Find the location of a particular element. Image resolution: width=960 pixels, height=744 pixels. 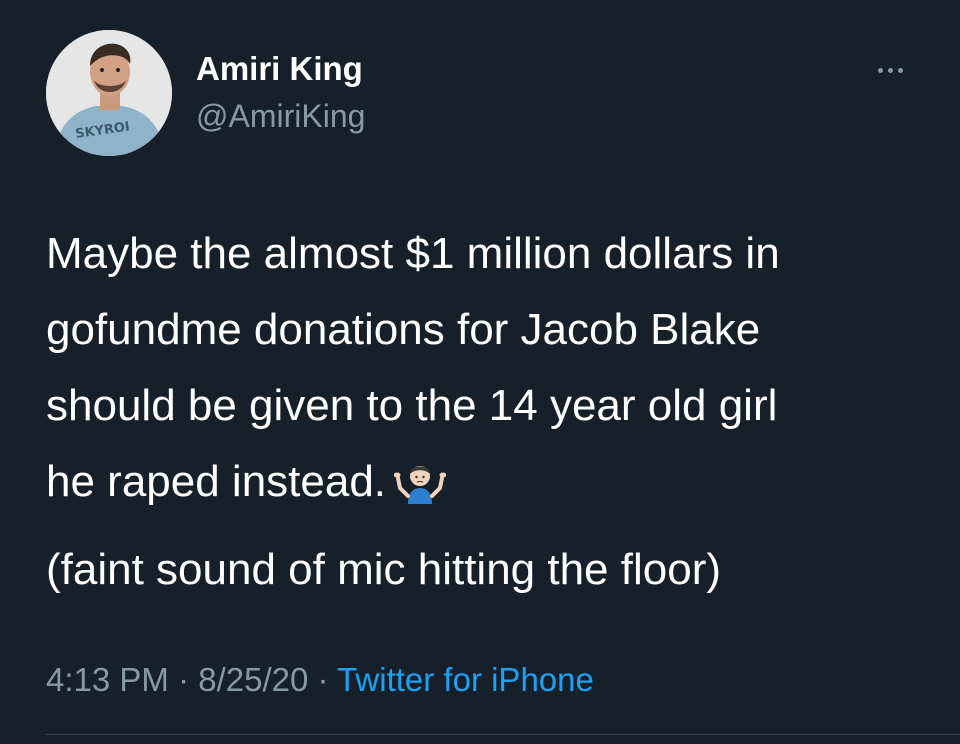

more-options-icon is located at coordinates (890, 70).